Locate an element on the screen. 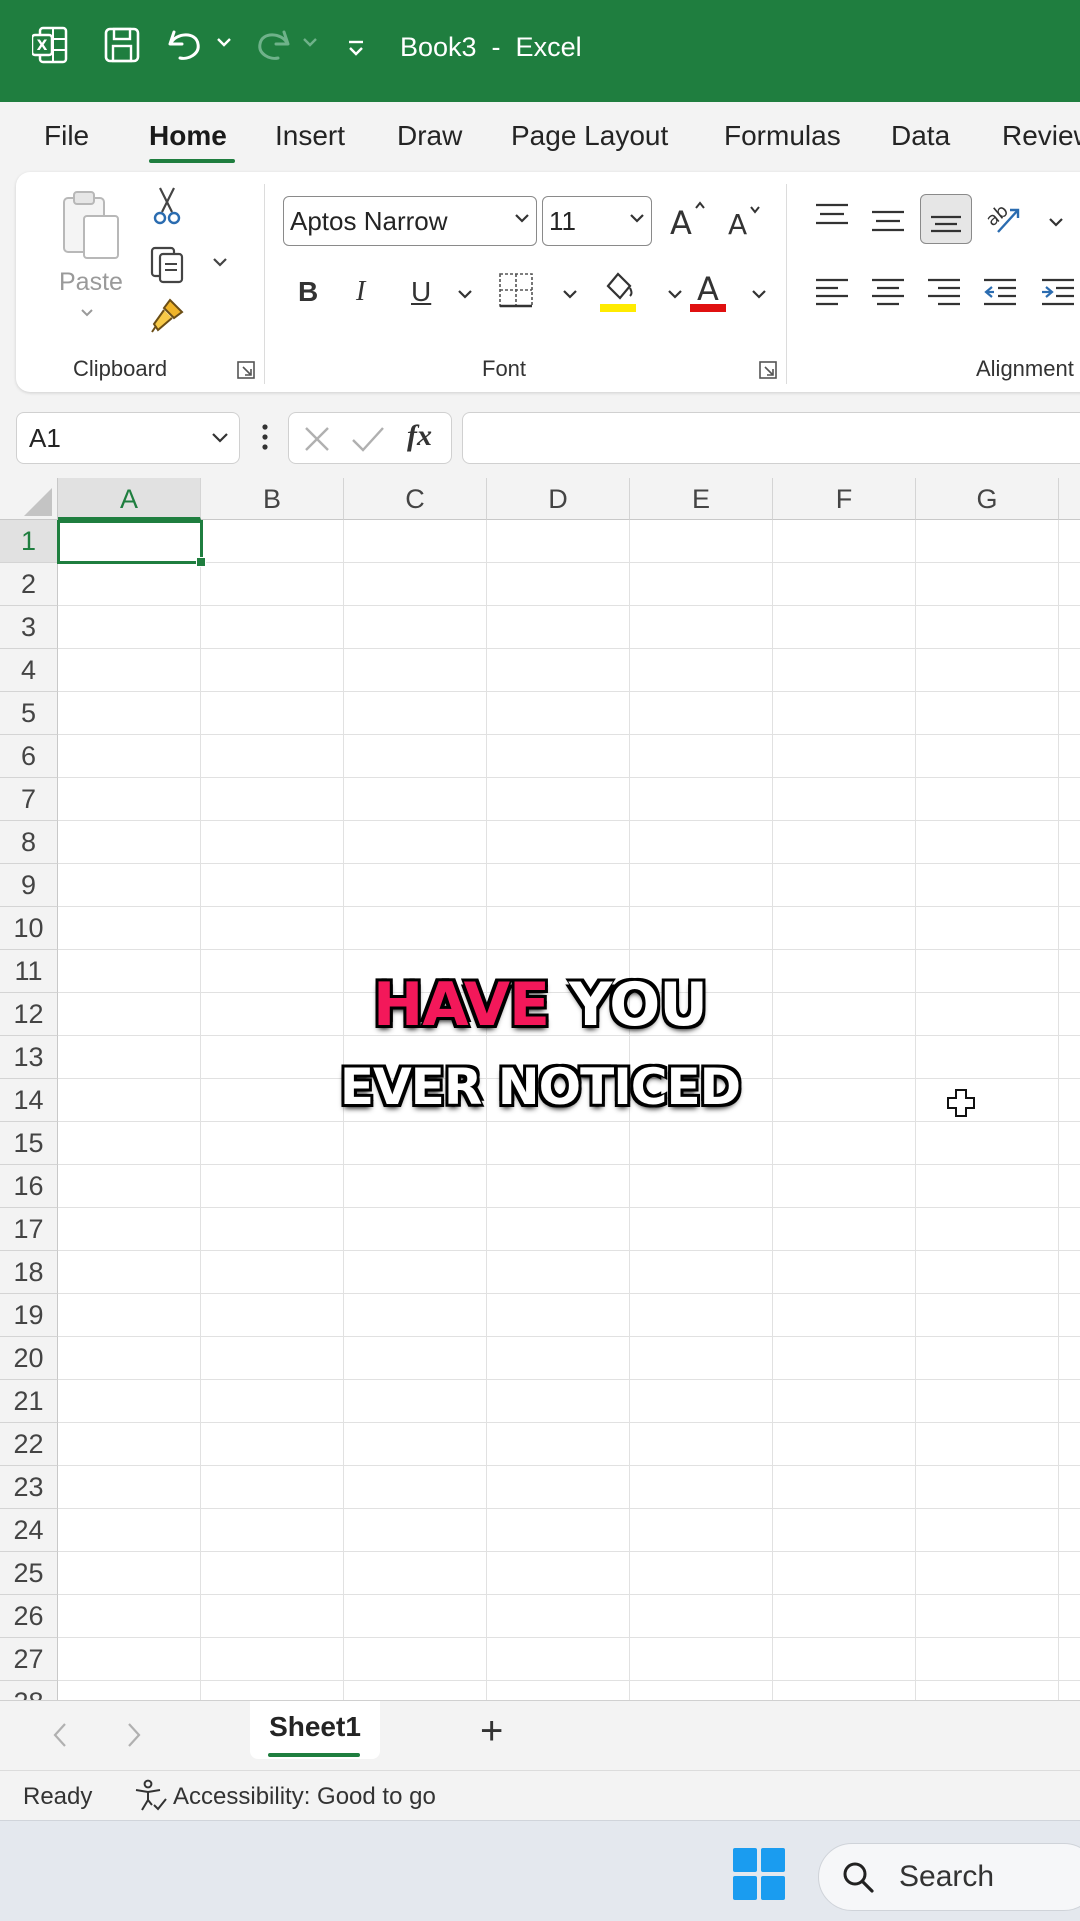  new-sheet-plus-button: + is located at coordinates (491, 1731).